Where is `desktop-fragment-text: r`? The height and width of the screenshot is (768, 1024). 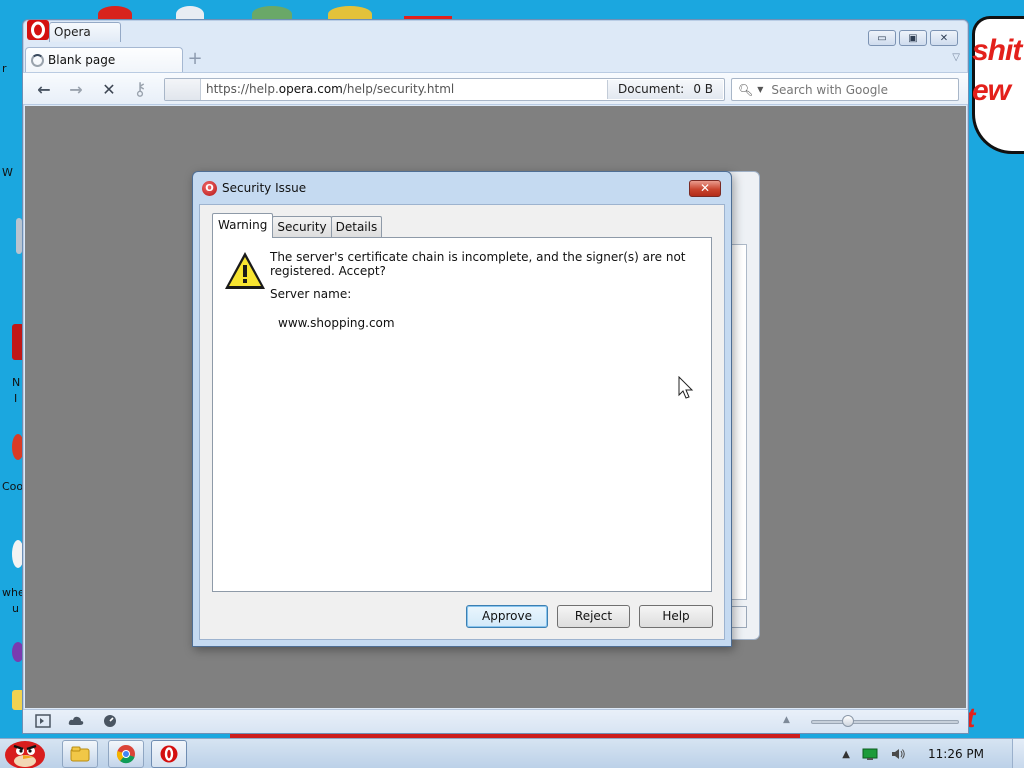 desktop-fragment-text: r is located at coordinates (4, 68).